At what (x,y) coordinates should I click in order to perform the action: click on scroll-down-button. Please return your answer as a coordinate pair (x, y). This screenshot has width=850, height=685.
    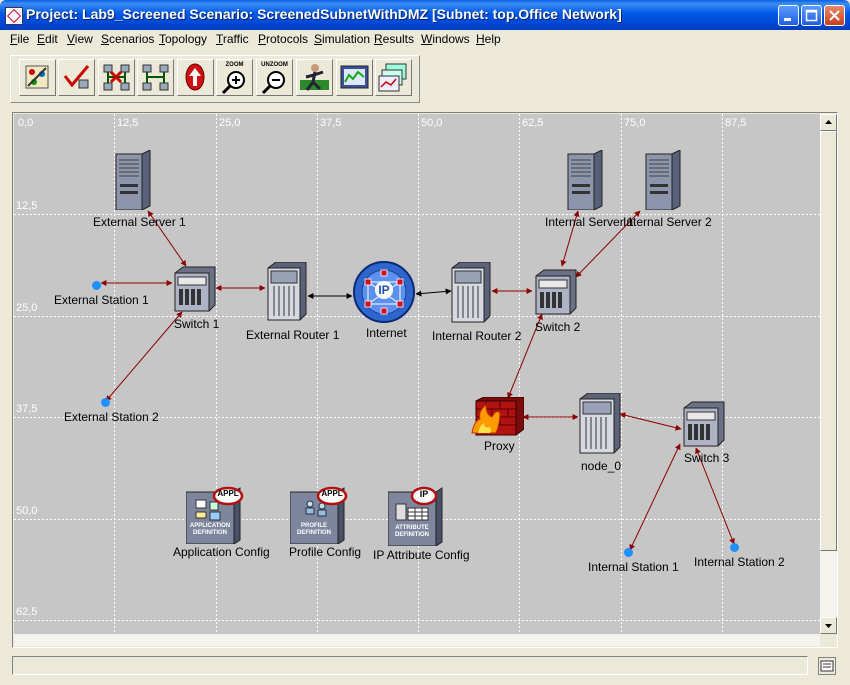
    Looking at the image, I should click on (828, 625).